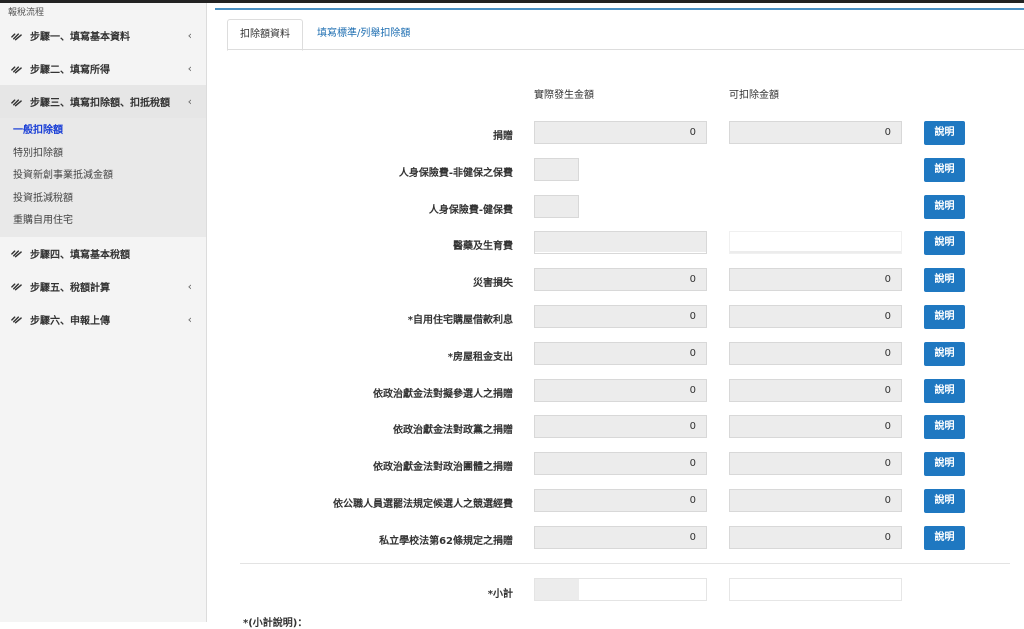 The width and height of the screenshot is (1024, 629). I want to click on row-label: 災害損失, so click(493, 283).